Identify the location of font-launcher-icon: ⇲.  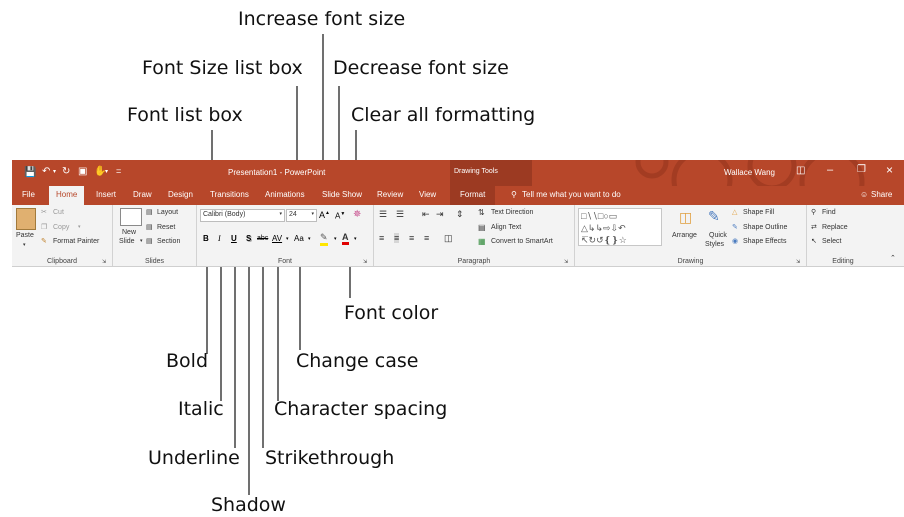
(365, 262).